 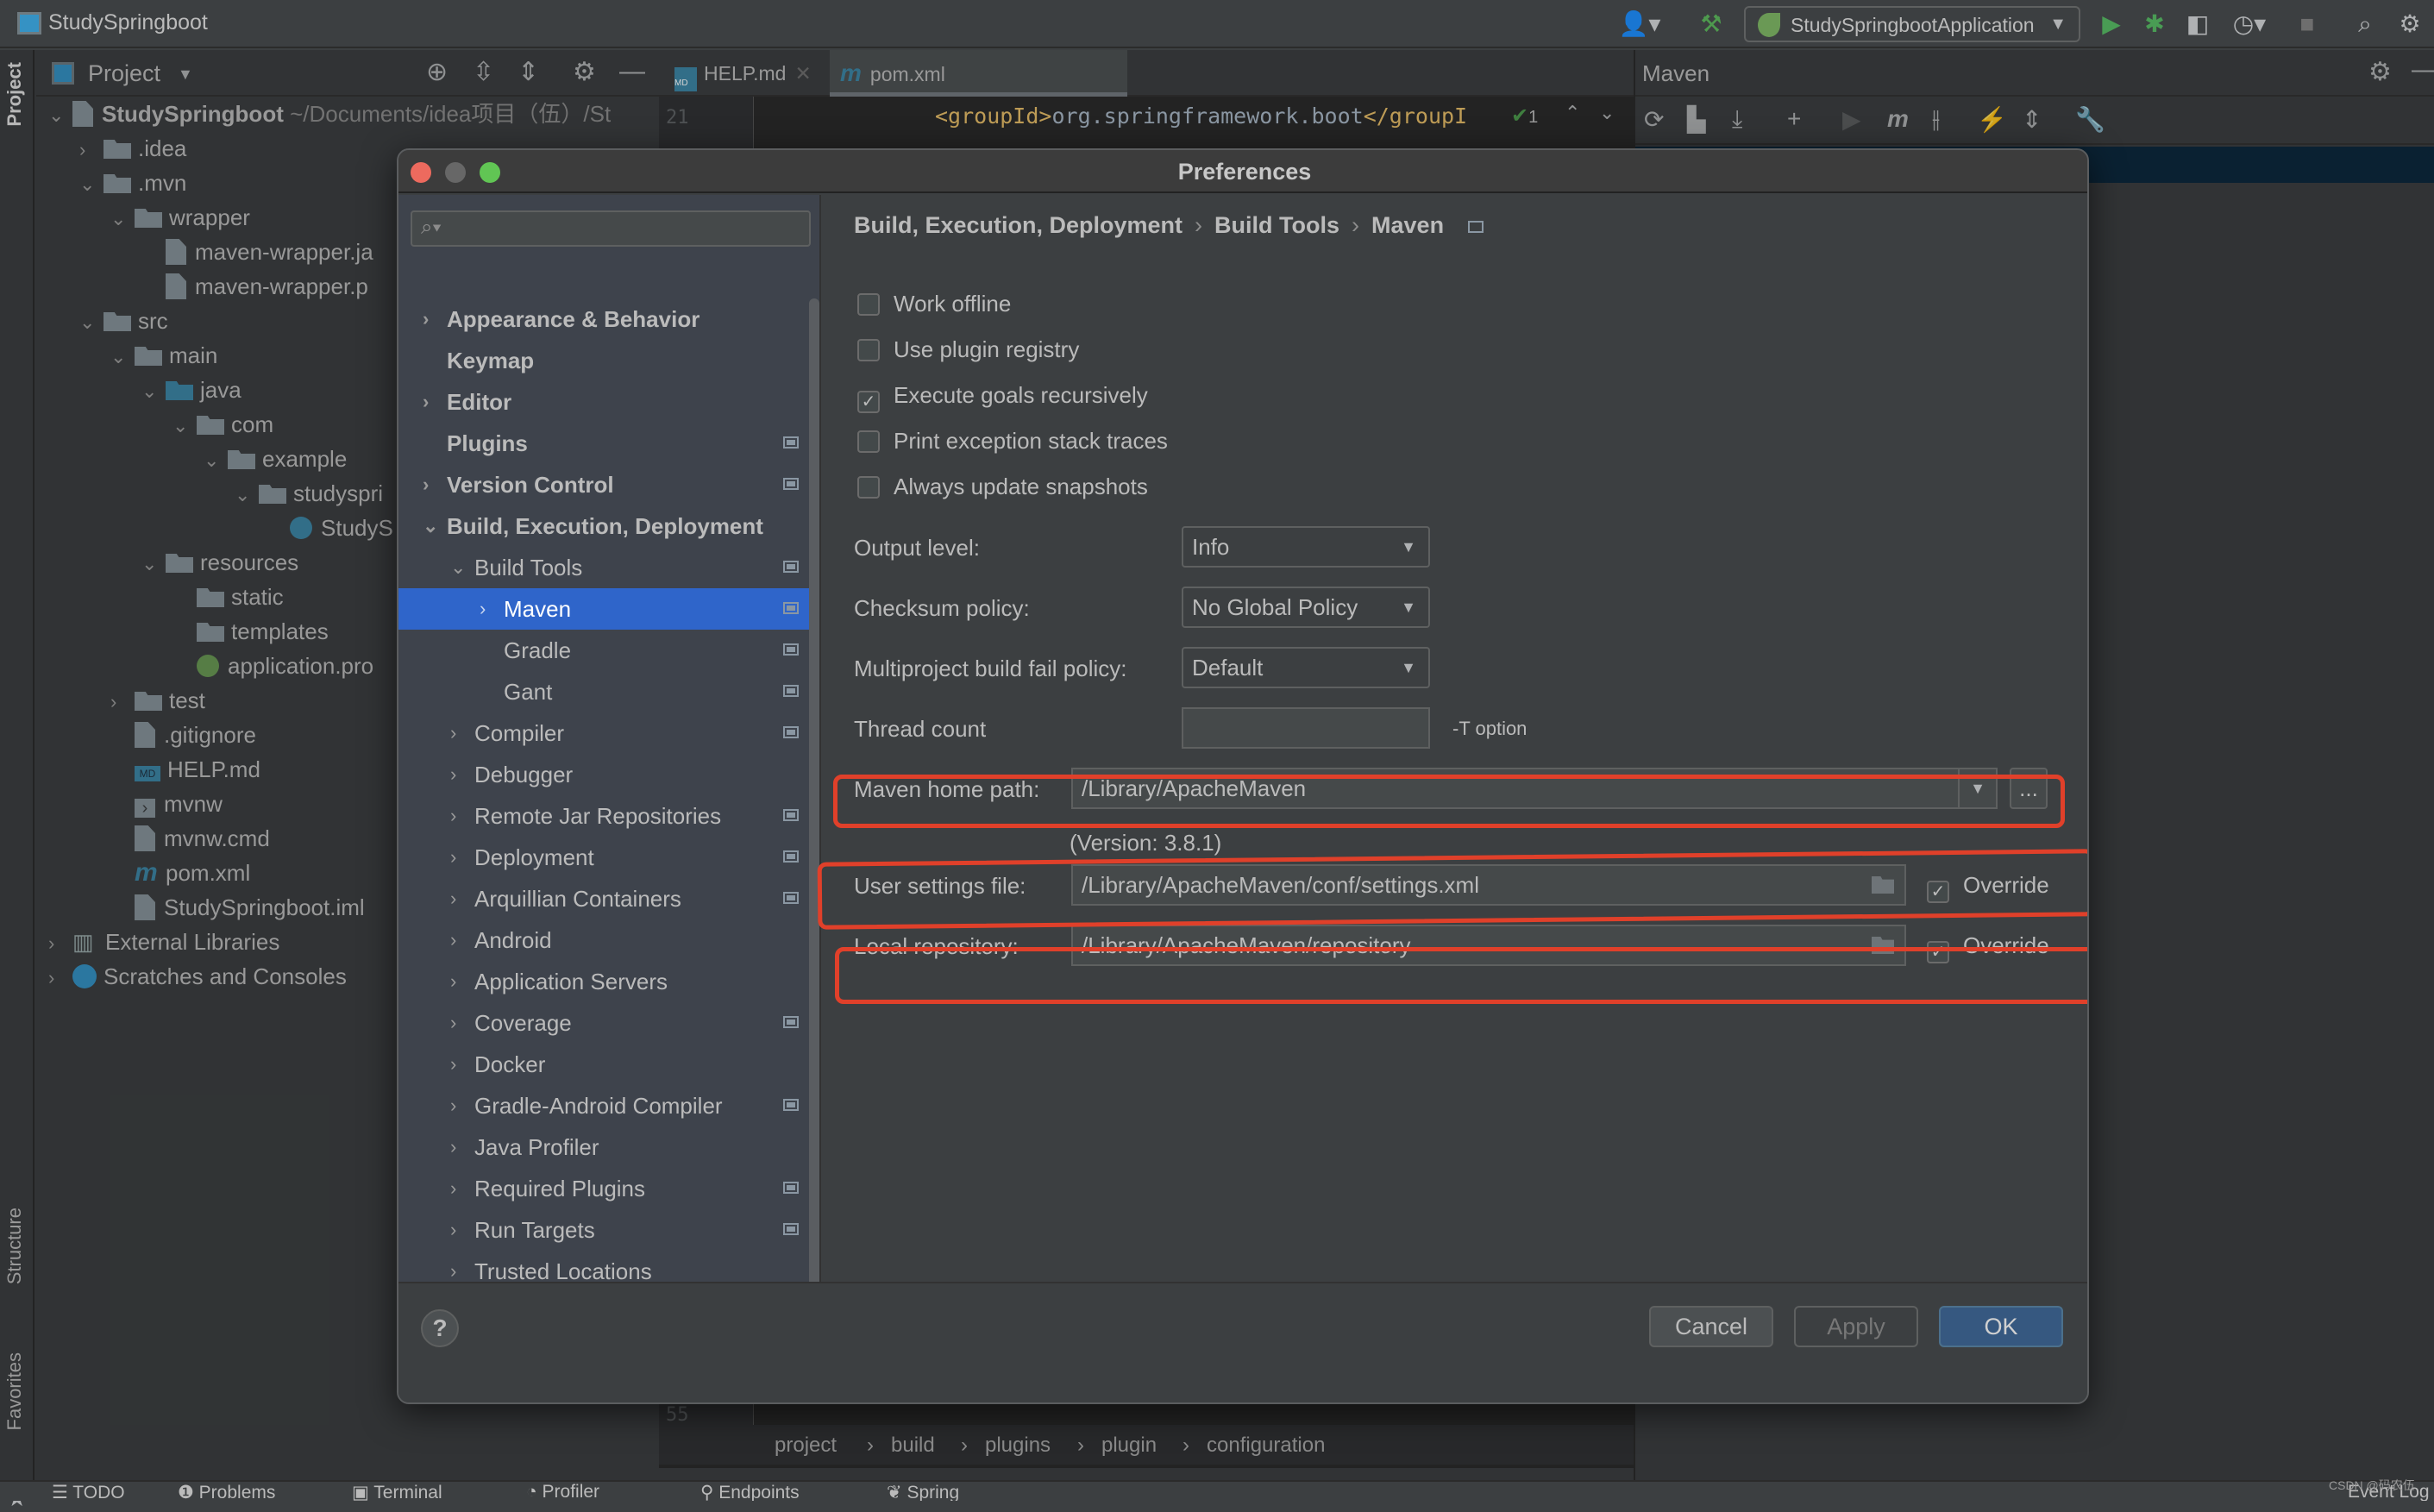 What do you see at coordinates (2409, 24) in the screenshot?
I see `settings-icon: ⚙` at bounding box center [2409, 24].